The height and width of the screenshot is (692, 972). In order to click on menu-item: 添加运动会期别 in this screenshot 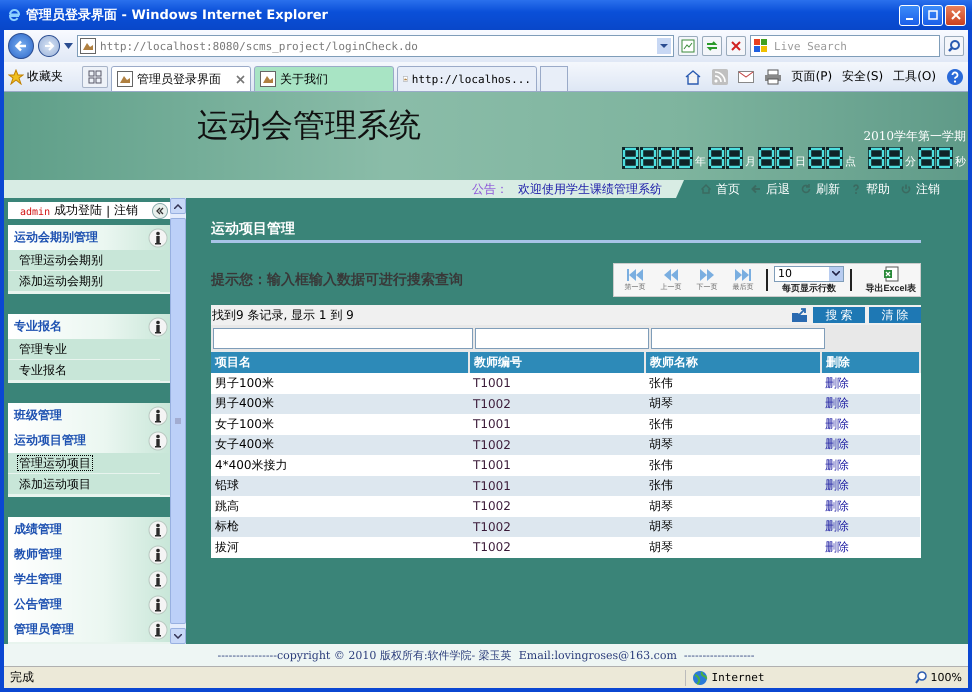, I will do `click(84, 281)`.